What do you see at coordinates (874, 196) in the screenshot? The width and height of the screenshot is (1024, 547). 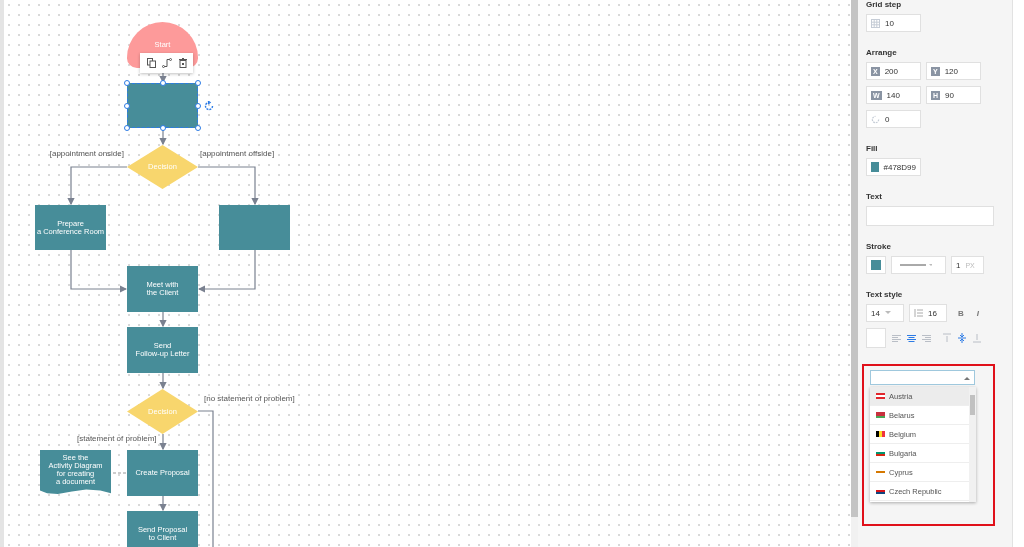 I see `section-title: Text` at bounding box center [874, 196].